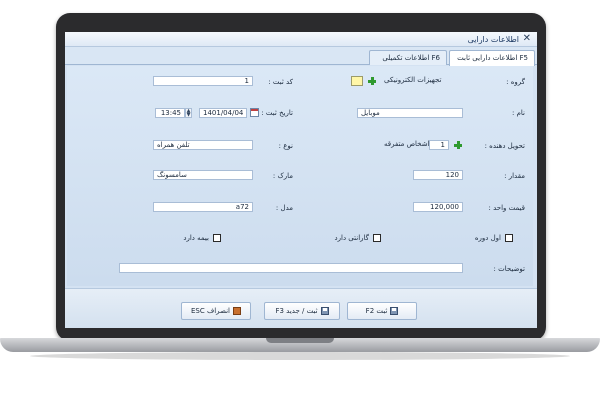  Describe the element at coordinates (408, 57) in the screenshot. I see `tab-additional-info: F6 اطلاعات تکمیلی` at that location.